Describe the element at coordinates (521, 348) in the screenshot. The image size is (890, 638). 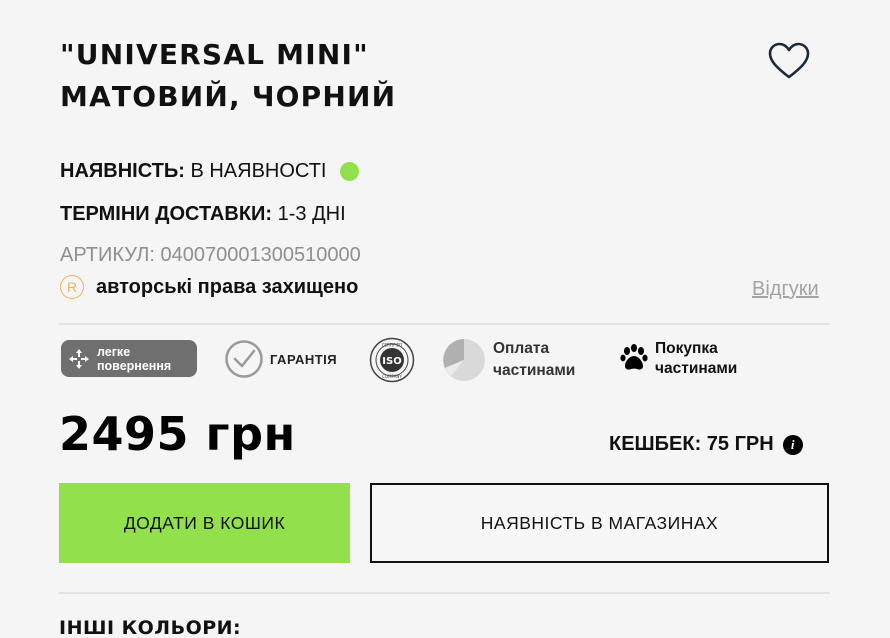
I see `pay-in-parts-line1: Оплата` at that location.